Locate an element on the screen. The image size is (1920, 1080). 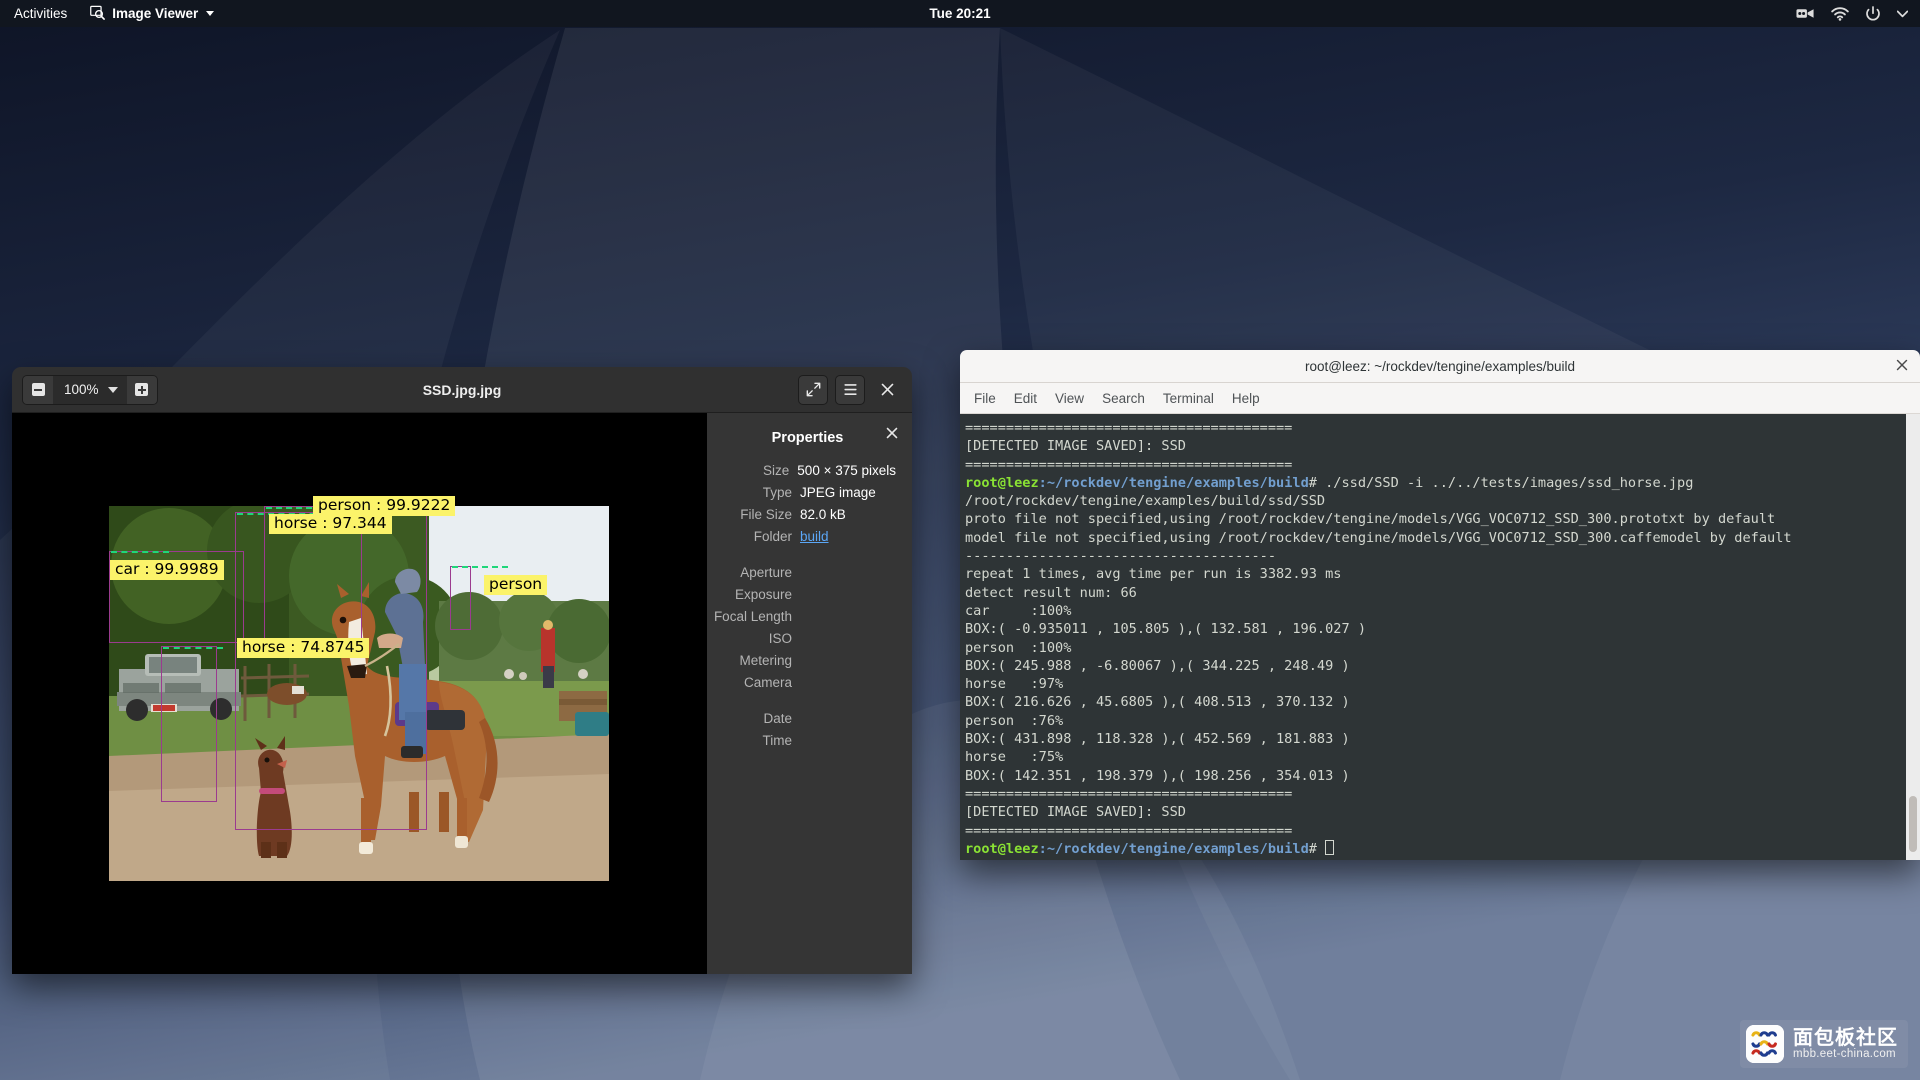
property-row-camera: Camera is located at coordinates (807, 683).